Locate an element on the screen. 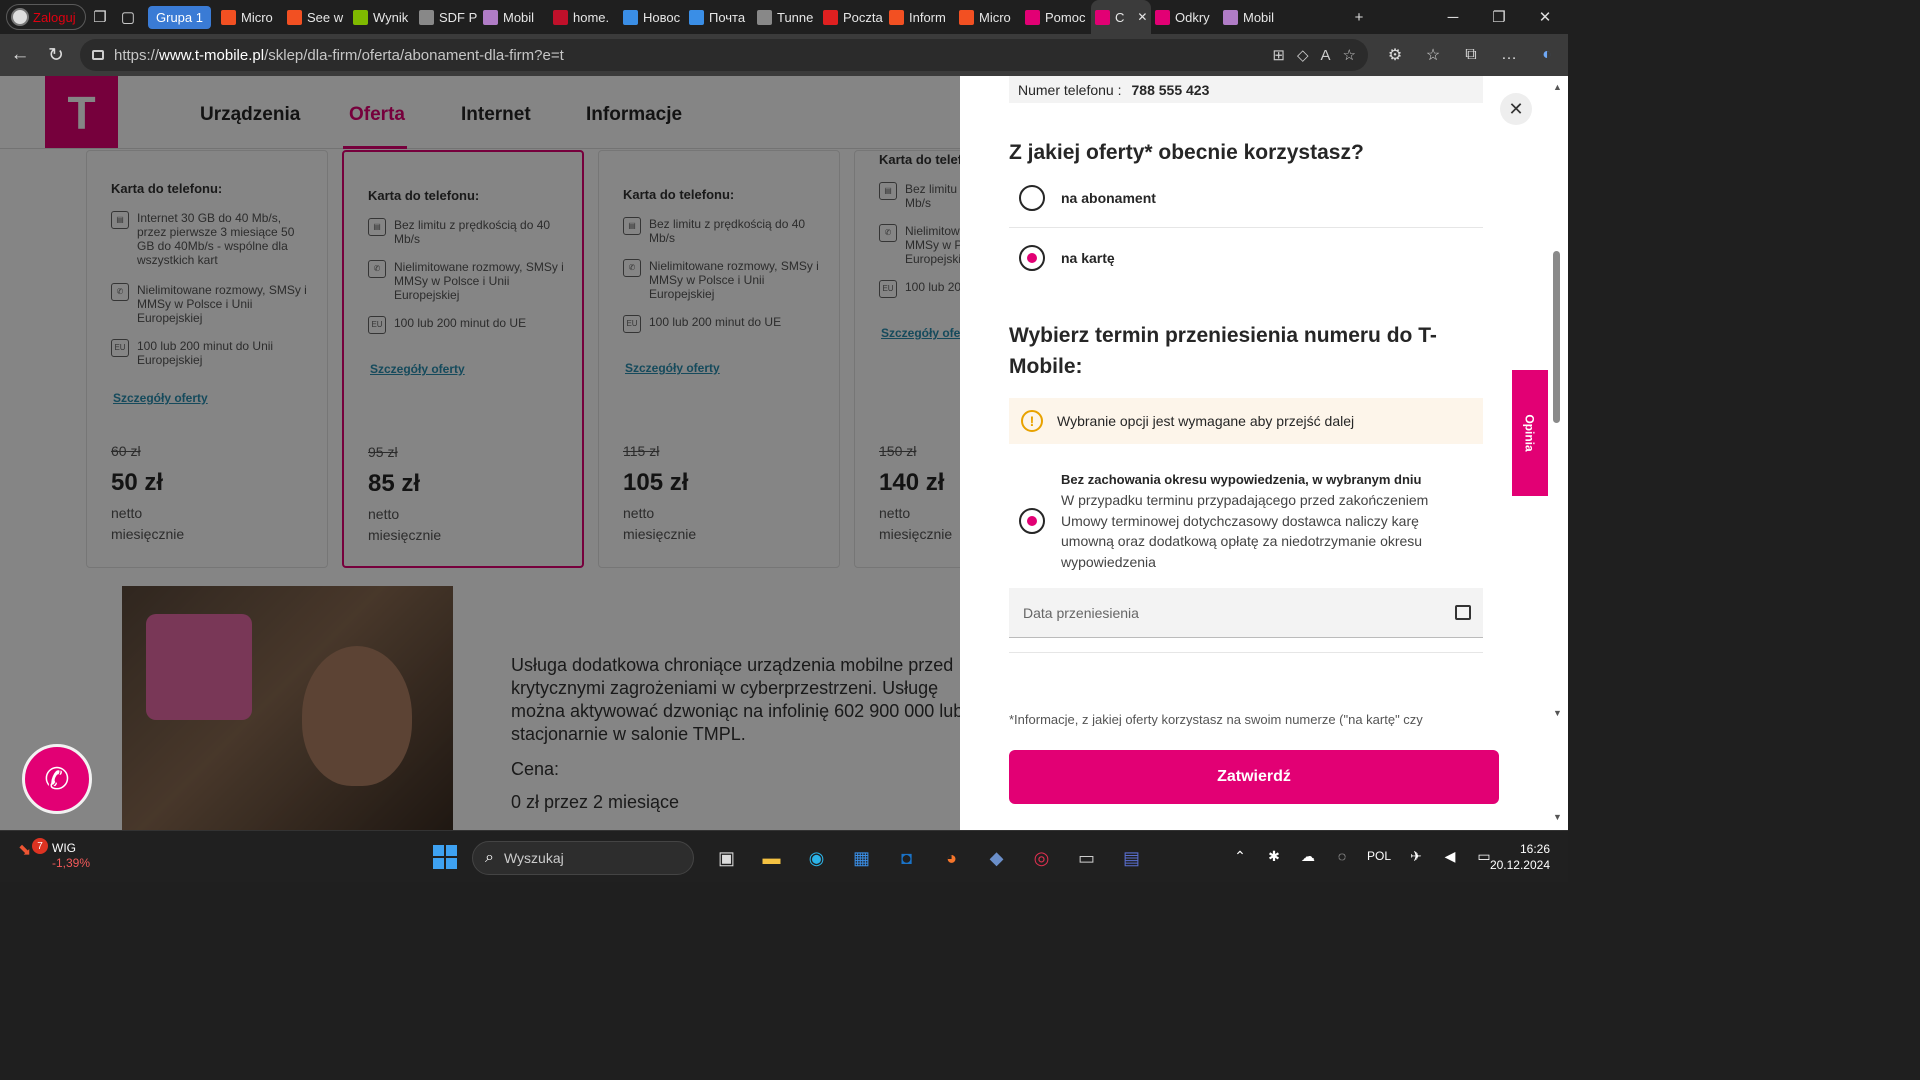 The image size is (1920, 1080). transfer-date-field: Data przeniesienia is located at coordinates (1246, 613).